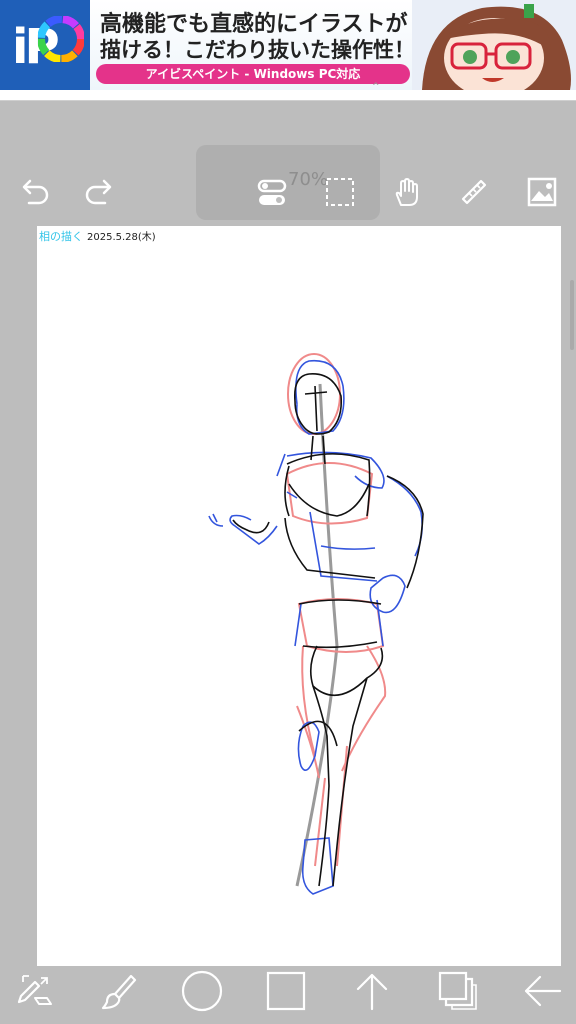  I want to click on tool-select-button, so click(34, 991).